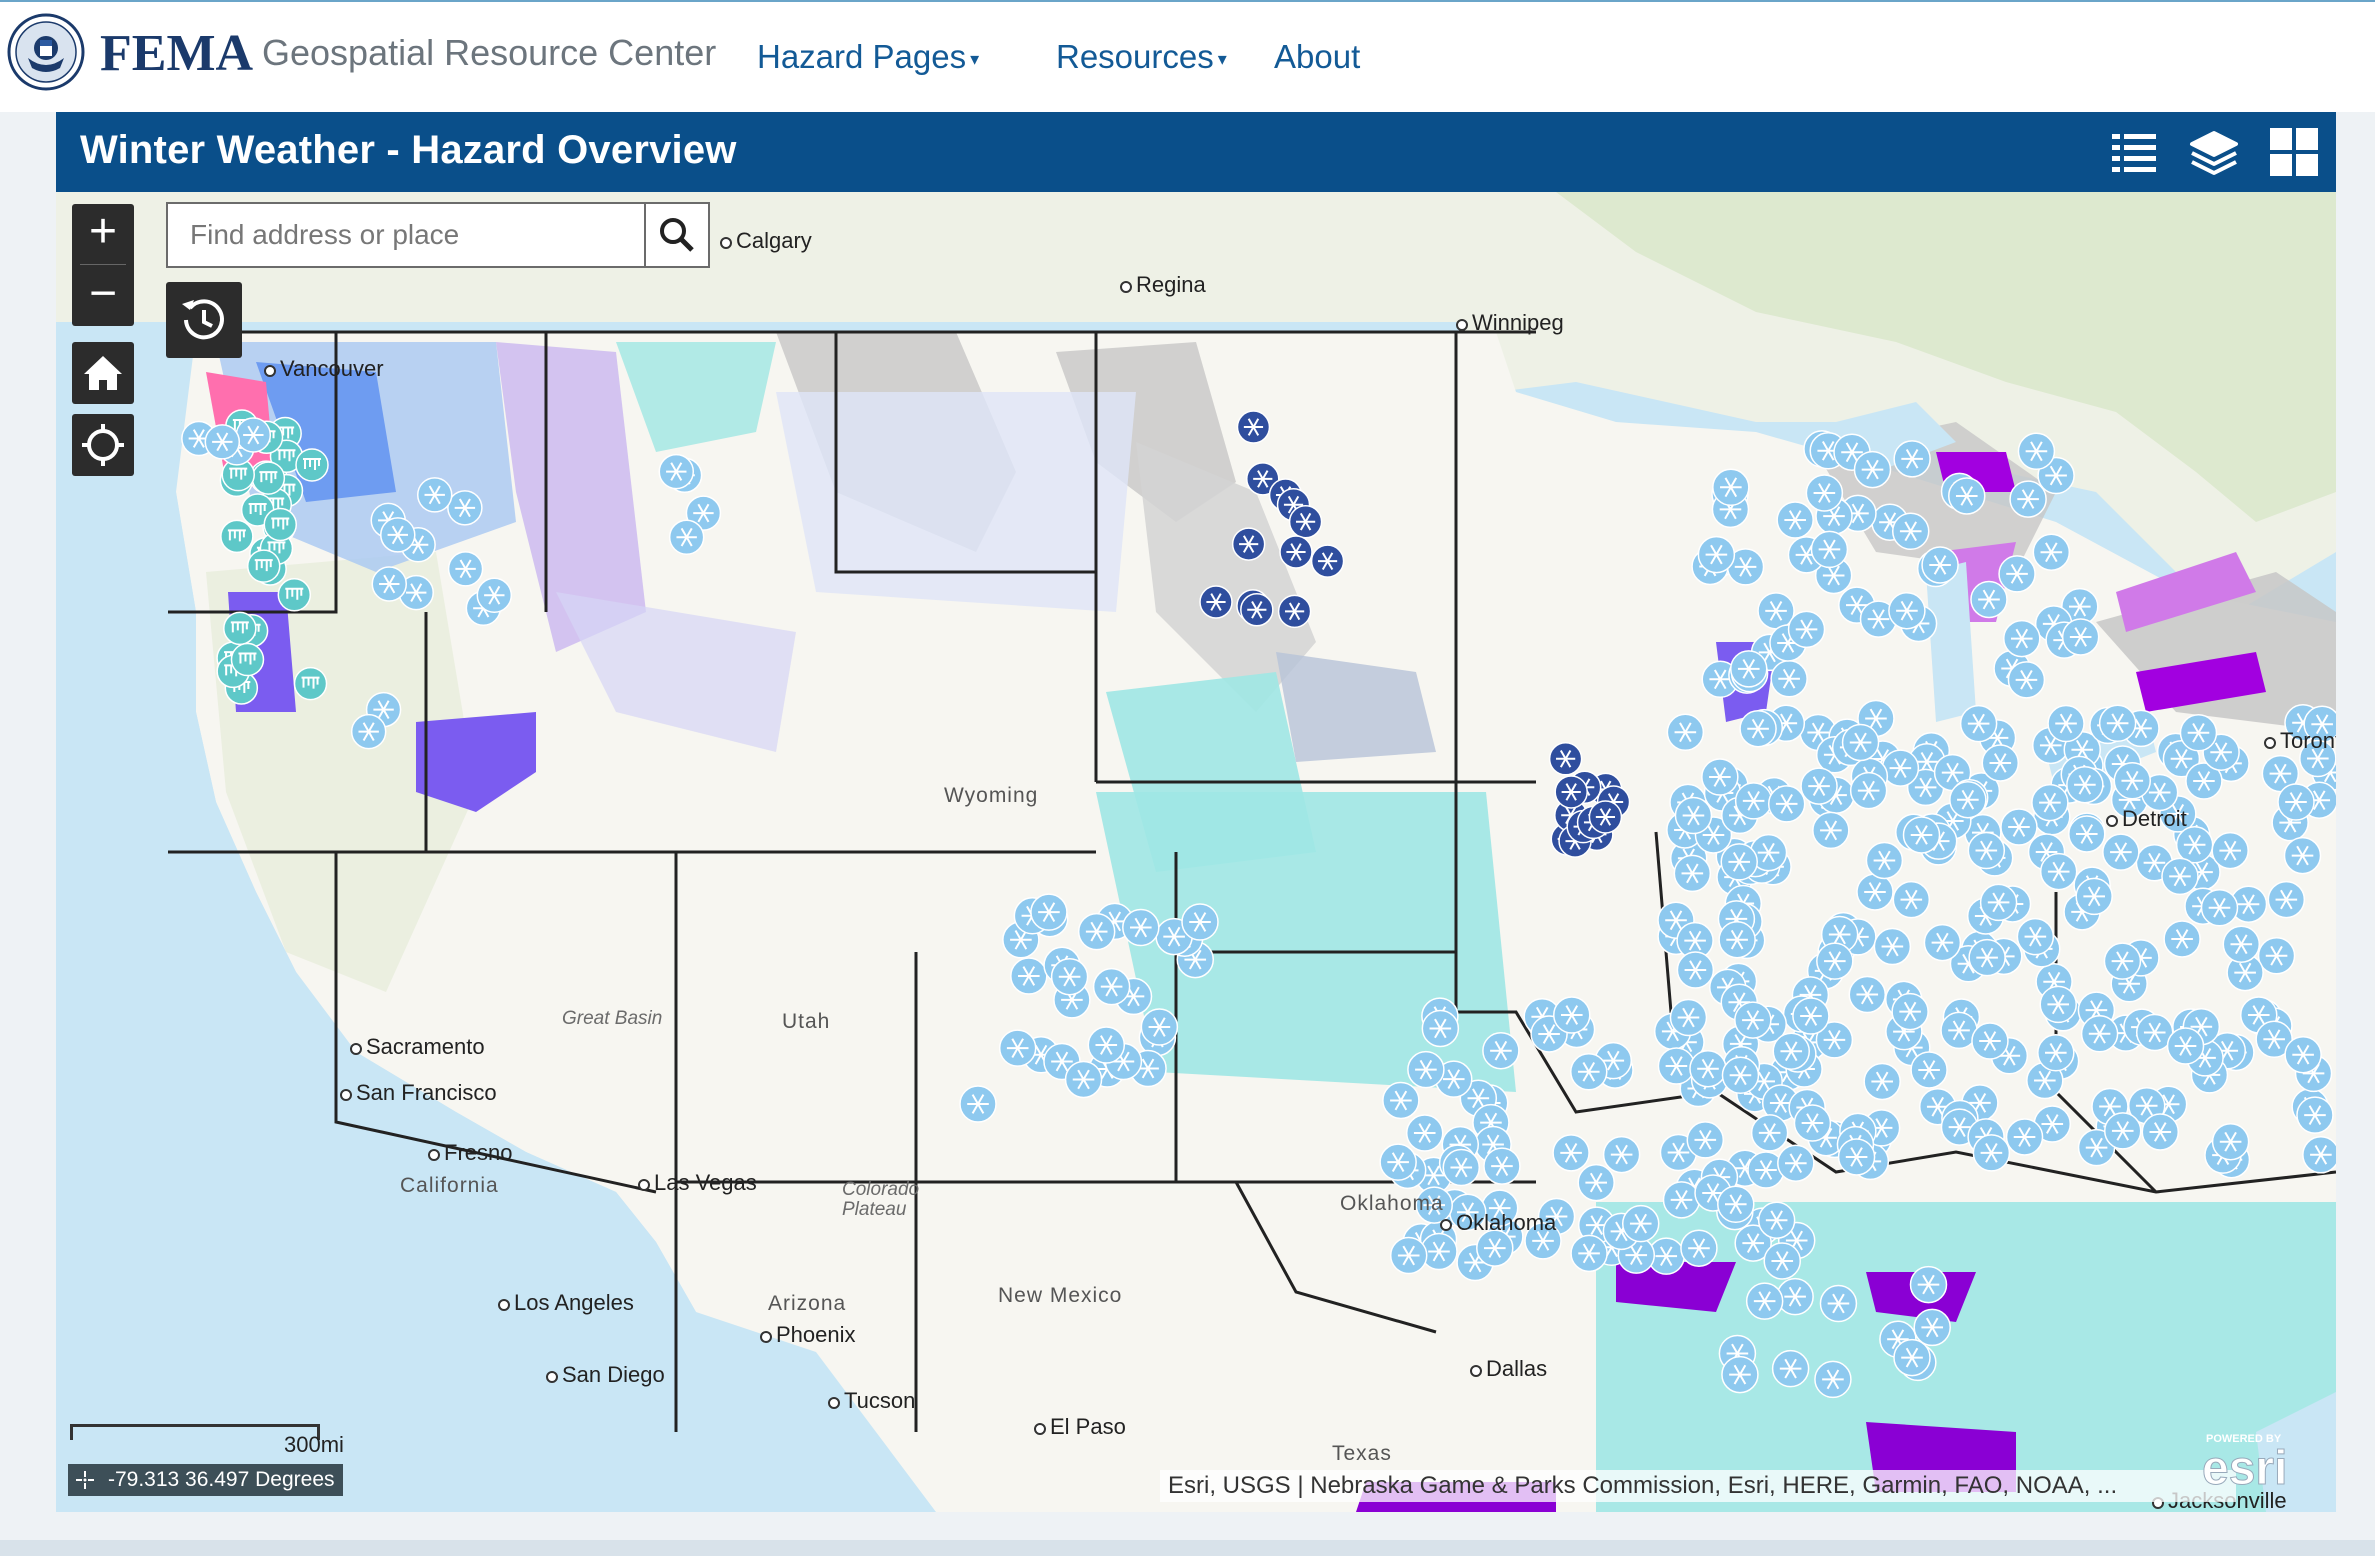 The height and width of the screenshot is (1556, 2375). Describe the element at coordinates (103, 295) in the screenshot. I see `zoom-out-button: −` at that location.